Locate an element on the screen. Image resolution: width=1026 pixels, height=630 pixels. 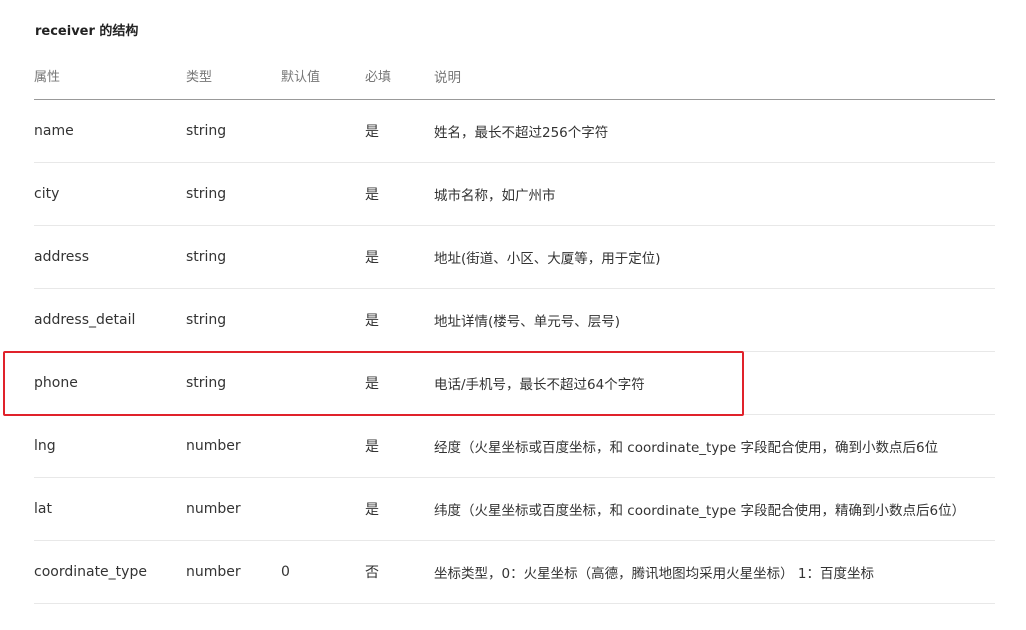
header-attr: 属性 is located at coordinates (47, 77).